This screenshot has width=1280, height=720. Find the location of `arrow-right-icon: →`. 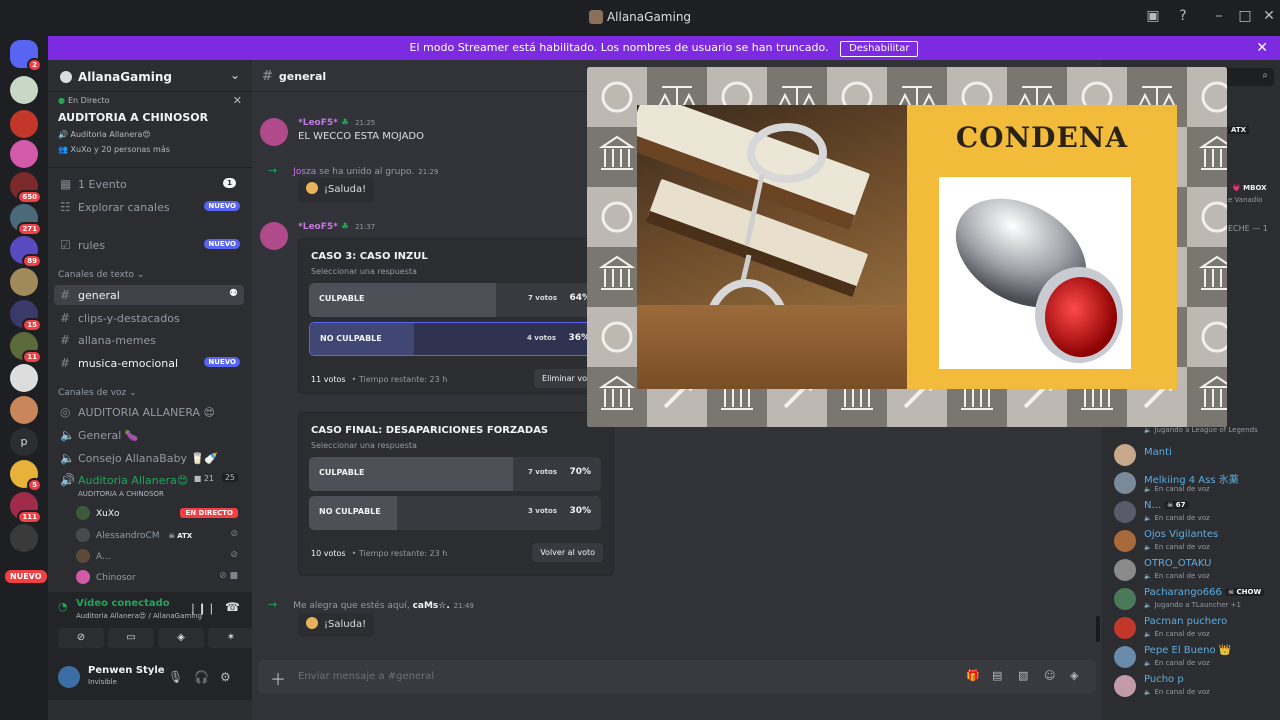

arrow-right-icon: → is located at coordinates (273, 604).